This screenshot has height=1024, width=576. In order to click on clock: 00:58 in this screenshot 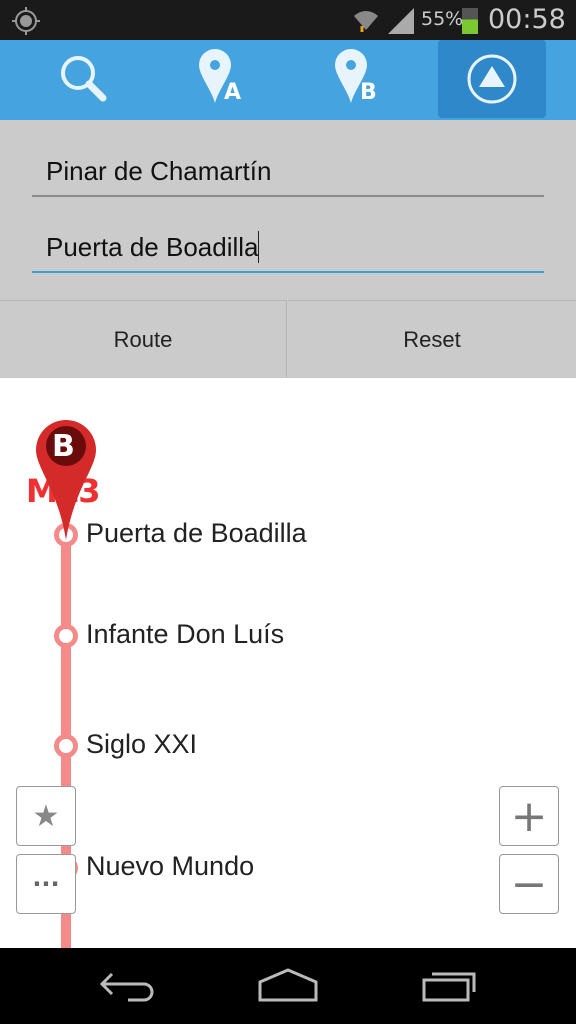, I will do `click(527, 19)`.